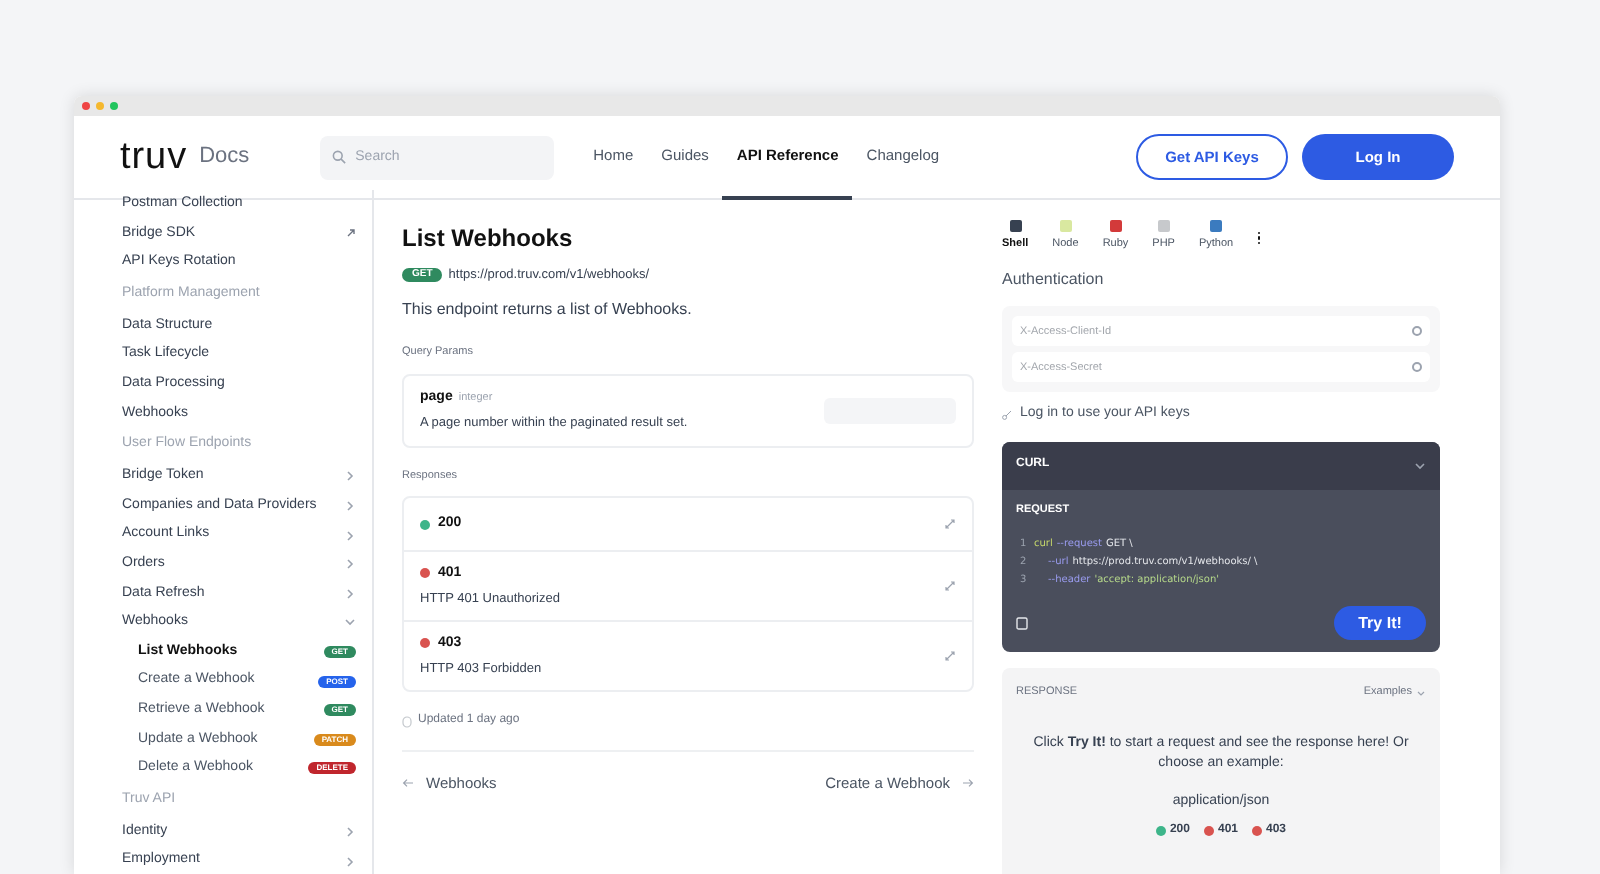 This screenshot has height=874, width=1600. Describe the element at coordinates (1054, 280) in the screenshot. I see `auth-title: Authentication` at that location.